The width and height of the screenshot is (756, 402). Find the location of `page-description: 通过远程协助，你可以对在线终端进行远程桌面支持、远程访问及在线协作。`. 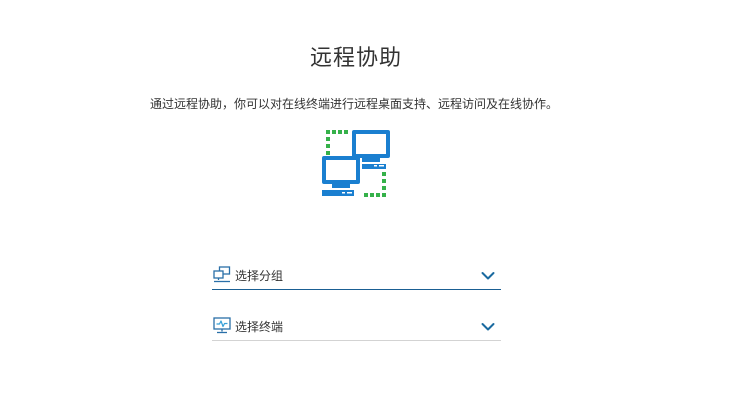

page-description: 通过远程协助，你可以对在线终端进行远程桌面支持、远程访问及在线协作。 is located at coordinates (353, 104).